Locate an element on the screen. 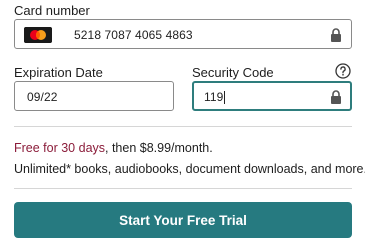 This screenshot has height=244, width=365. promo-accent: Free for 30 days is located at coordinates (60, 148).